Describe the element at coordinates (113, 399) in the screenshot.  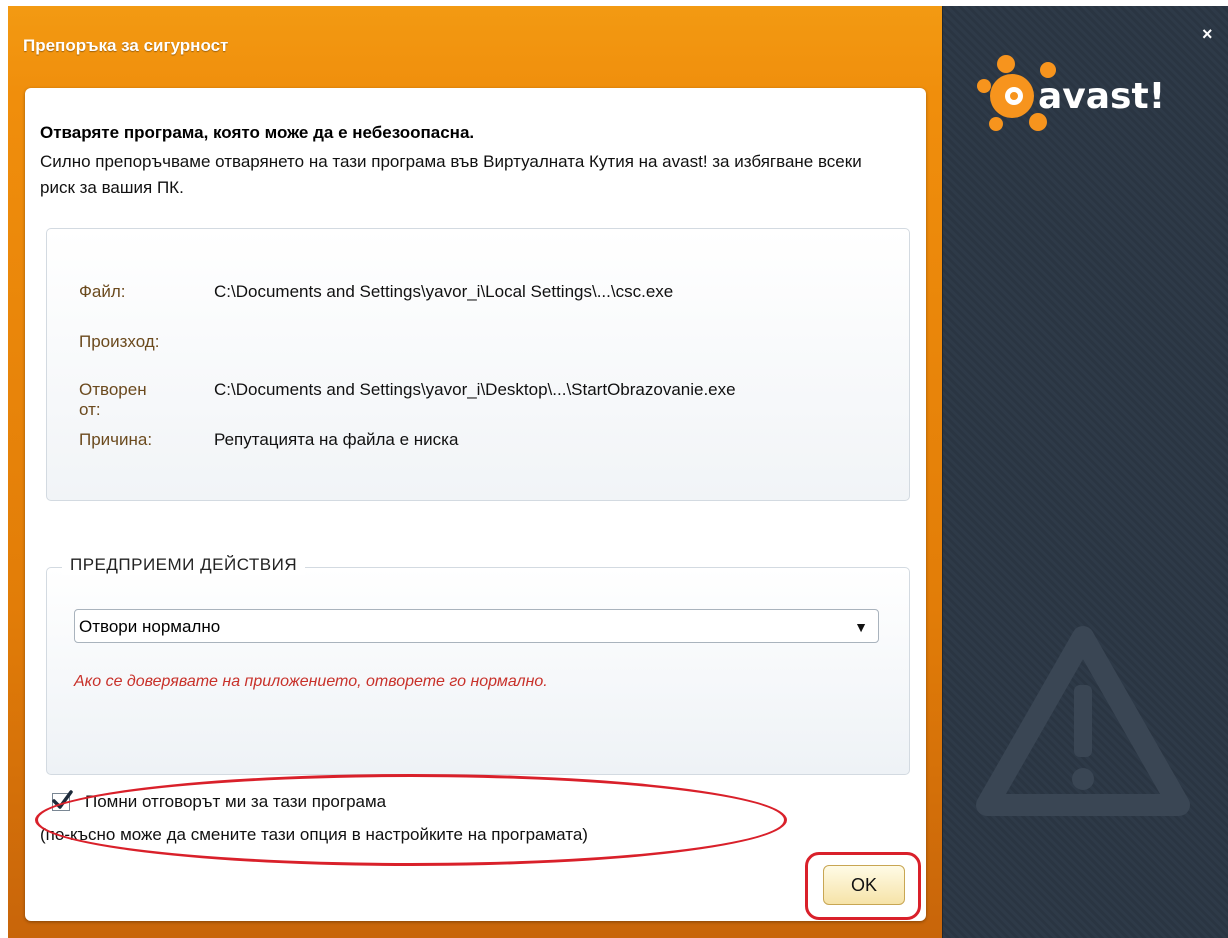
I see `detail-label: Отворен от:` at that location.